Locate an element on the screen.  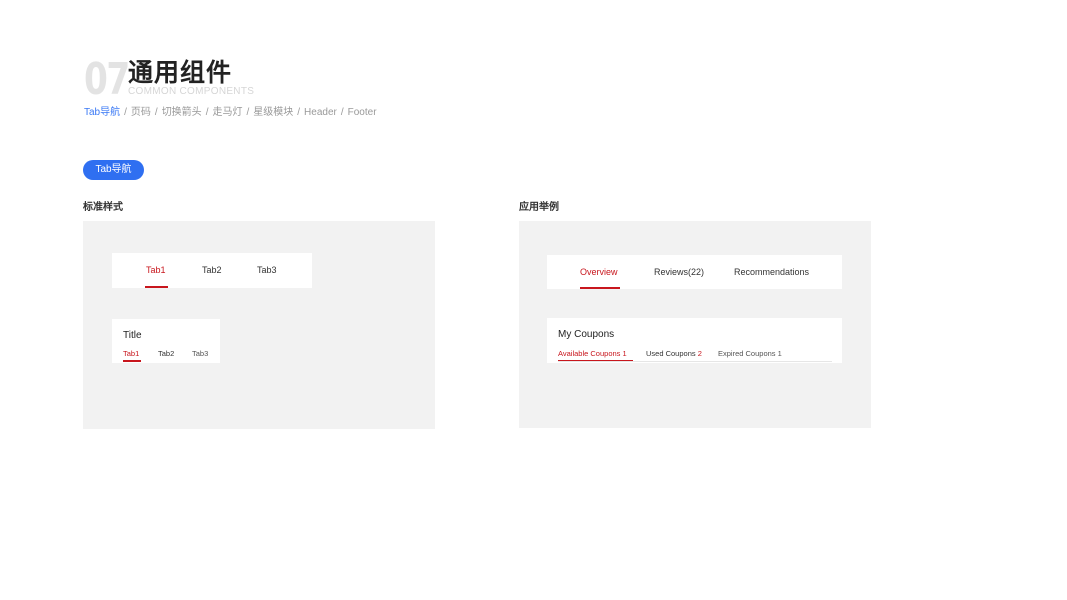
card-tab-2: Tab2 is located at coordinates (166, 353).